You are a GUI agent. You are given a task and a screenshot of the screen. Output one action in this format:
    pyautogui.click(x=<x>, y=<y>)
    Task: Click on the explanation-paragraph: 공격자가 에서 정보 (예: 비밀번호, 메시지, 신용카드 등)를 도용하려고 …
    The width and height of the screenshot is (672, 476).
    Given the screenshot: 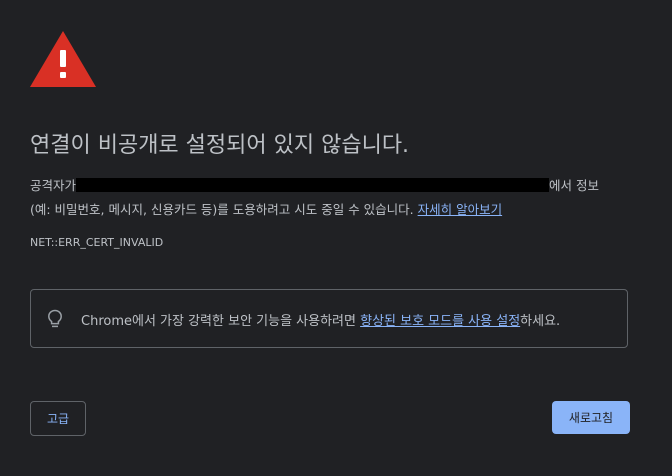 What is the action you would take?
    pyautogui.click(x=340, y=198)
    